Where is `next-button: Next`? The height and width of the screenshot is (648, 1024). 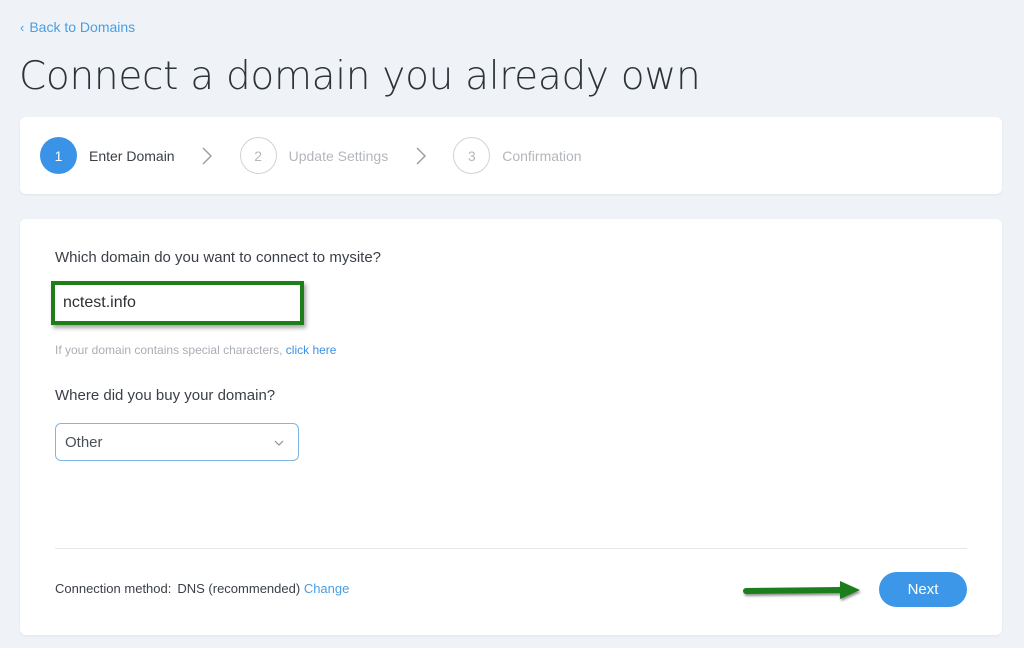 next-button: Next is located at coordinates (923, 589).